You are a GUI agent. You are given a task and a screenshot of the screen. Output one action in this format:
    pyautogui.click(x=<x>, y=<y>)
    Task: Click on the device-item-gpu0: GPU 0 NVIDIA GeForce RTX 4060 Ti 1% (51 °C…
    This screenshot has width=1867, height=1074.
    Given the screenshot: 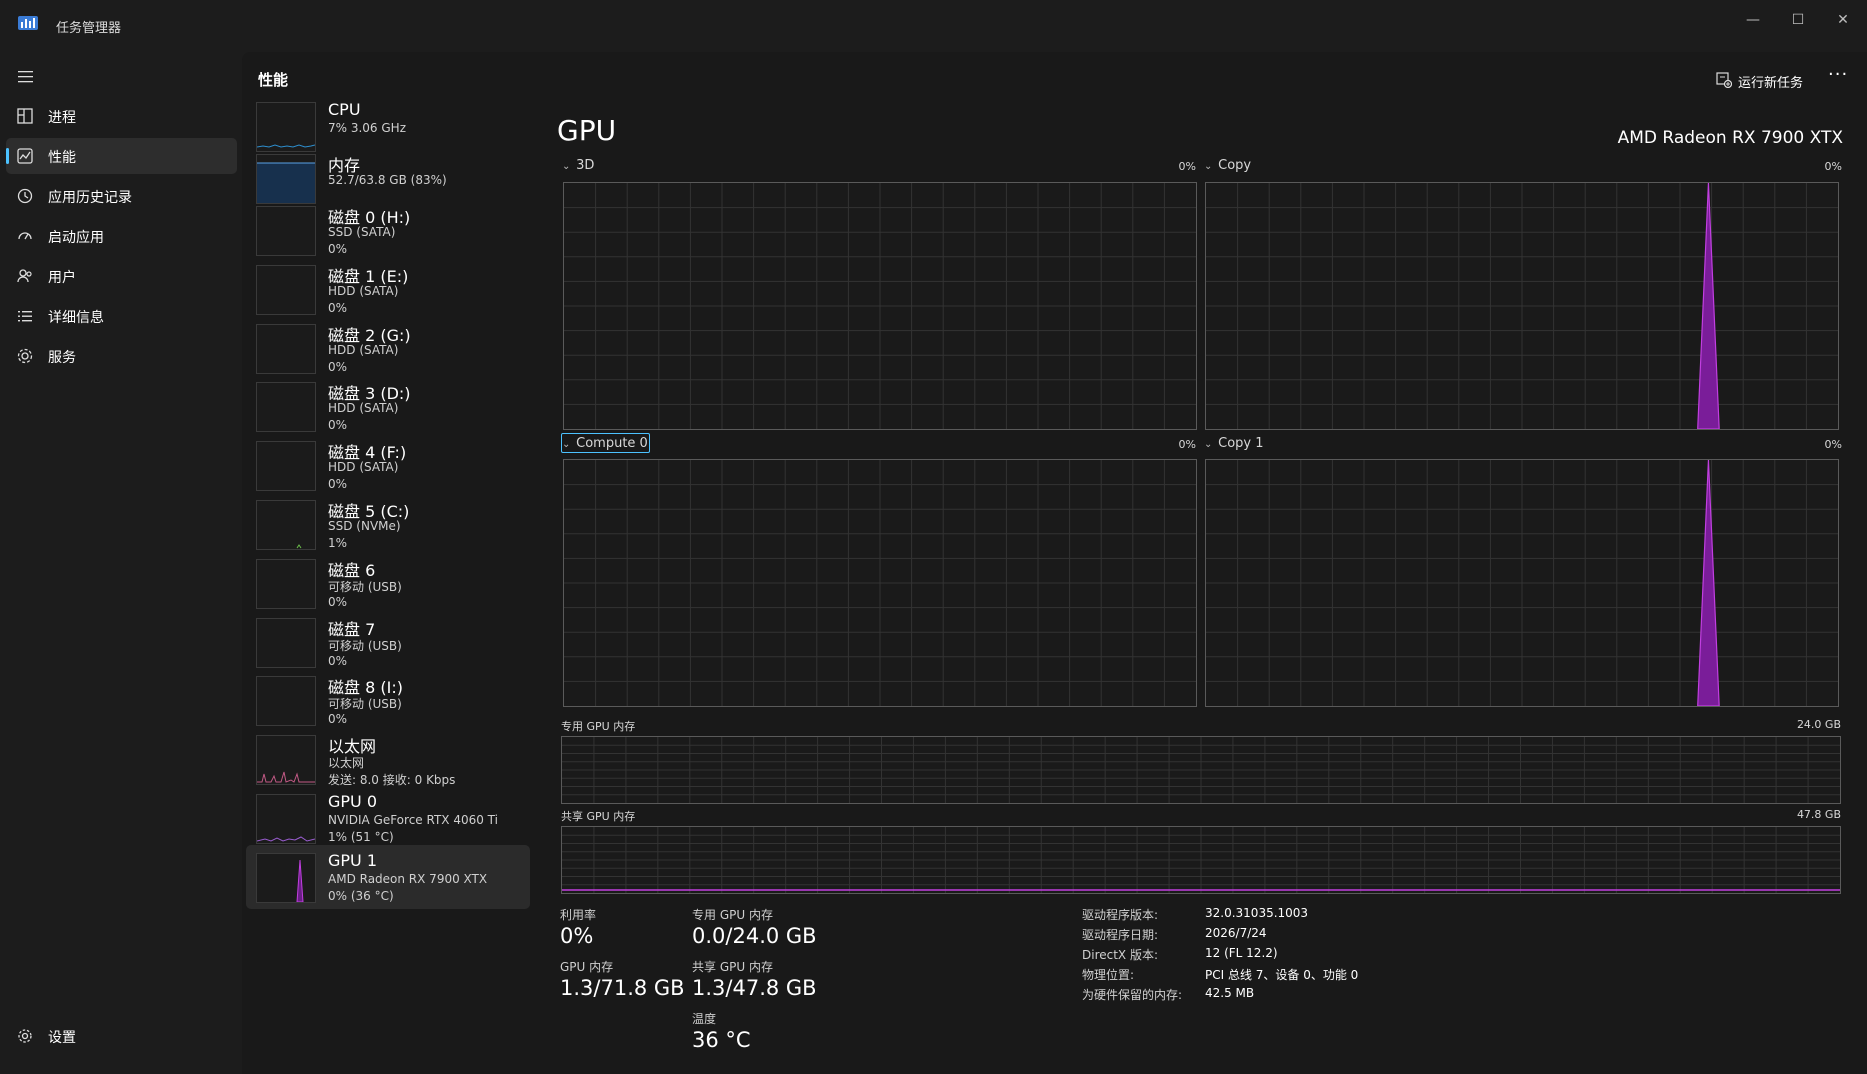 What is the action you would take?
    pyautogui.click(x=388, y=818)
    